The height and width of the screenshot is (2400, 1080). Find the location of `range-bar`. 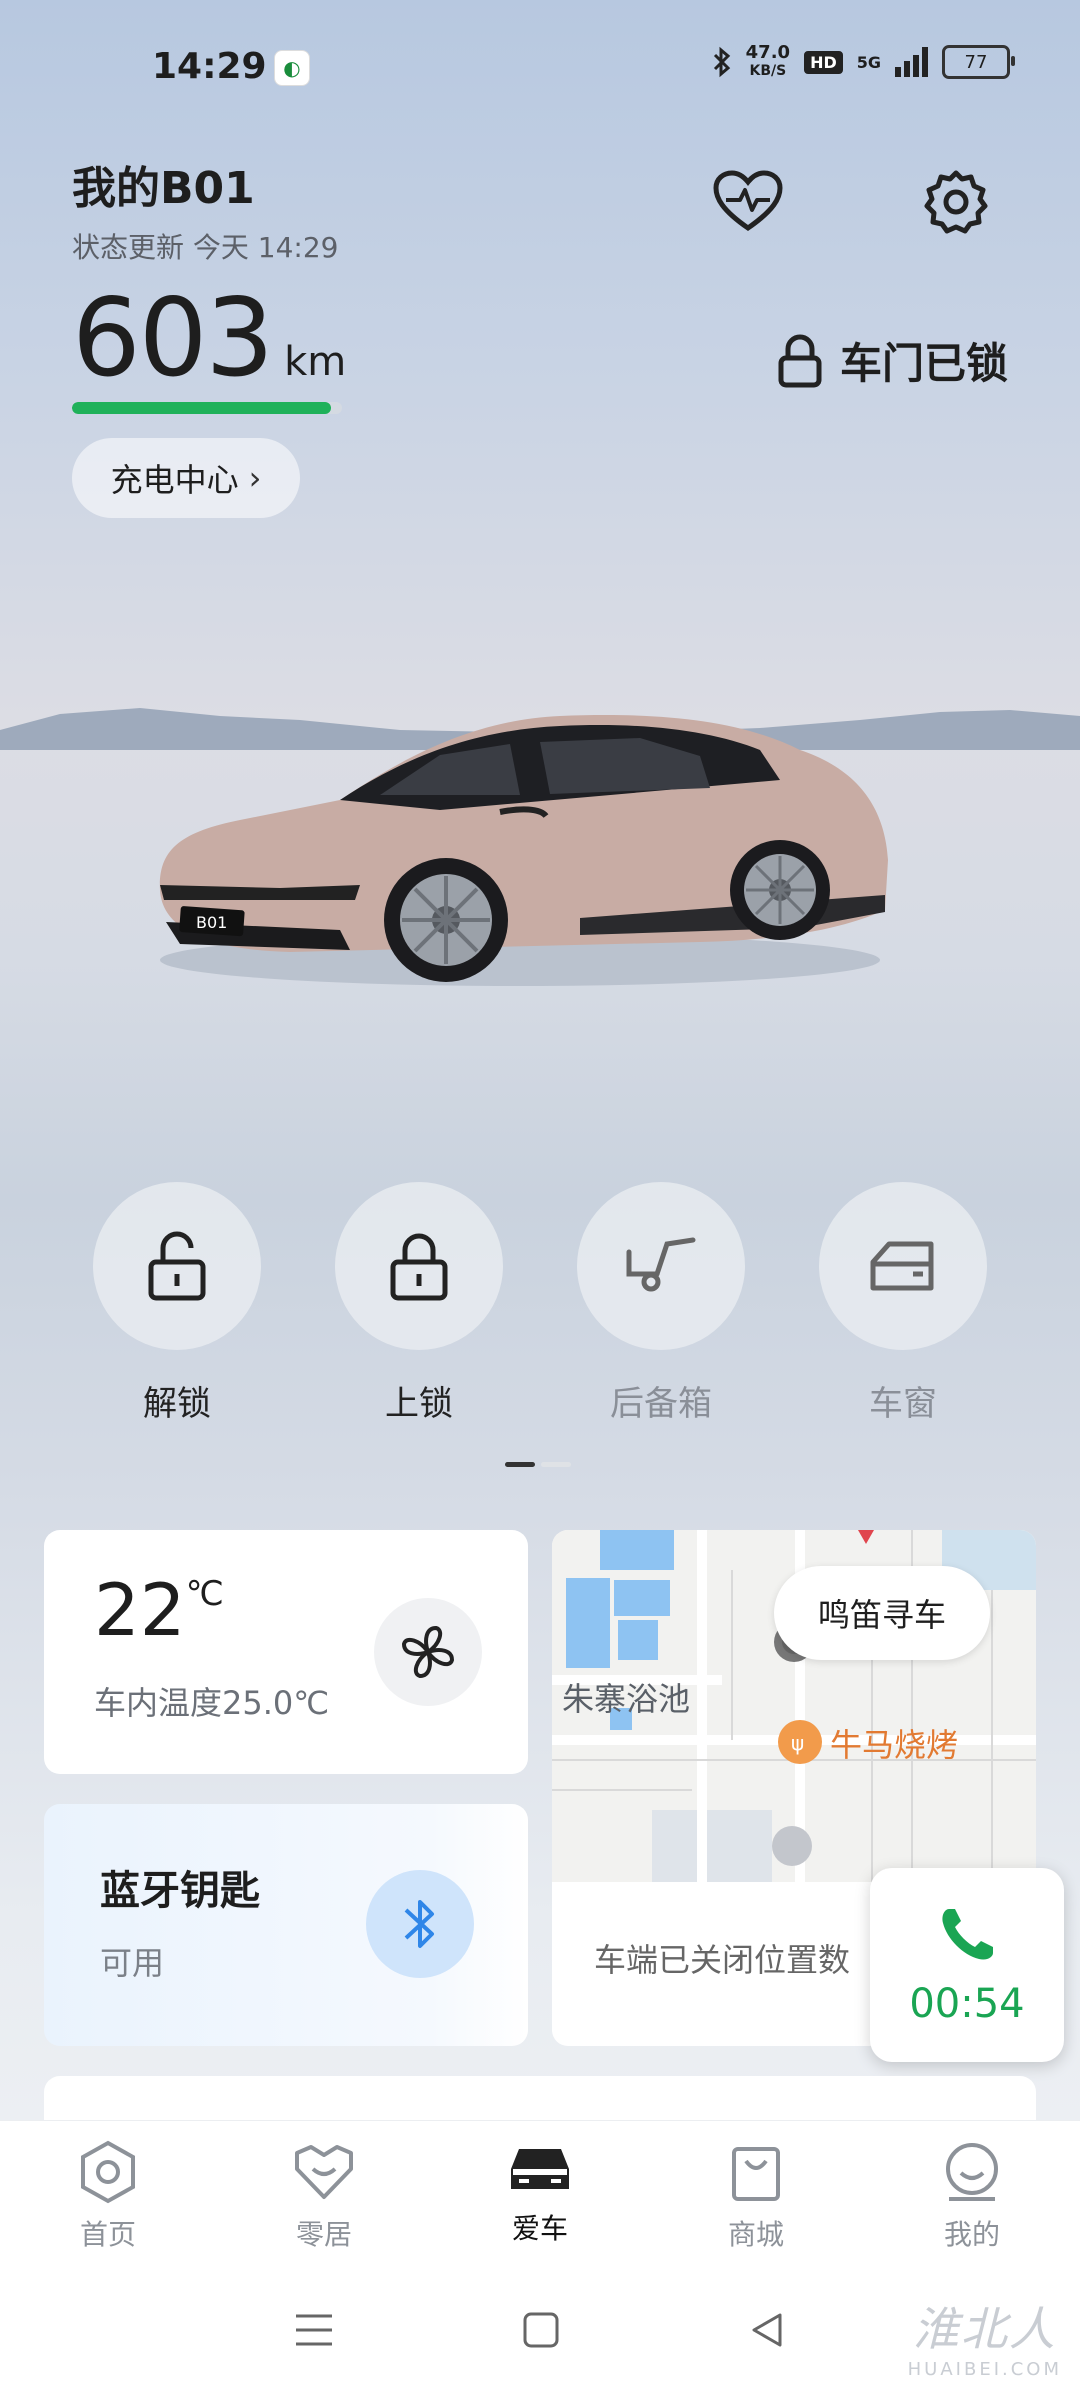

range-bar is located at coordinates (207, 408).